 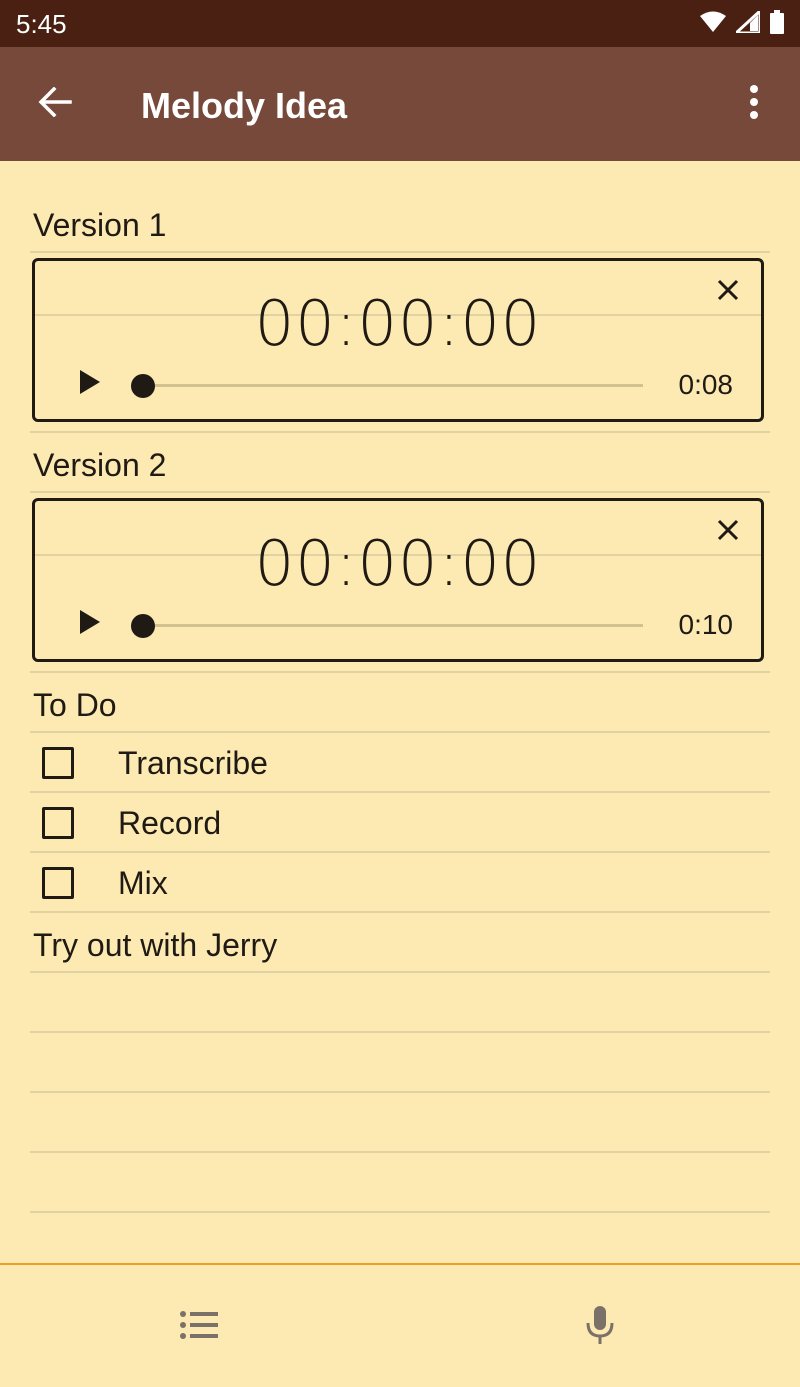 What do you see at coordinates (155, 945) in the screenshot?
I see `note-text: Try out with Jerry` at bounding box center [155, 945].